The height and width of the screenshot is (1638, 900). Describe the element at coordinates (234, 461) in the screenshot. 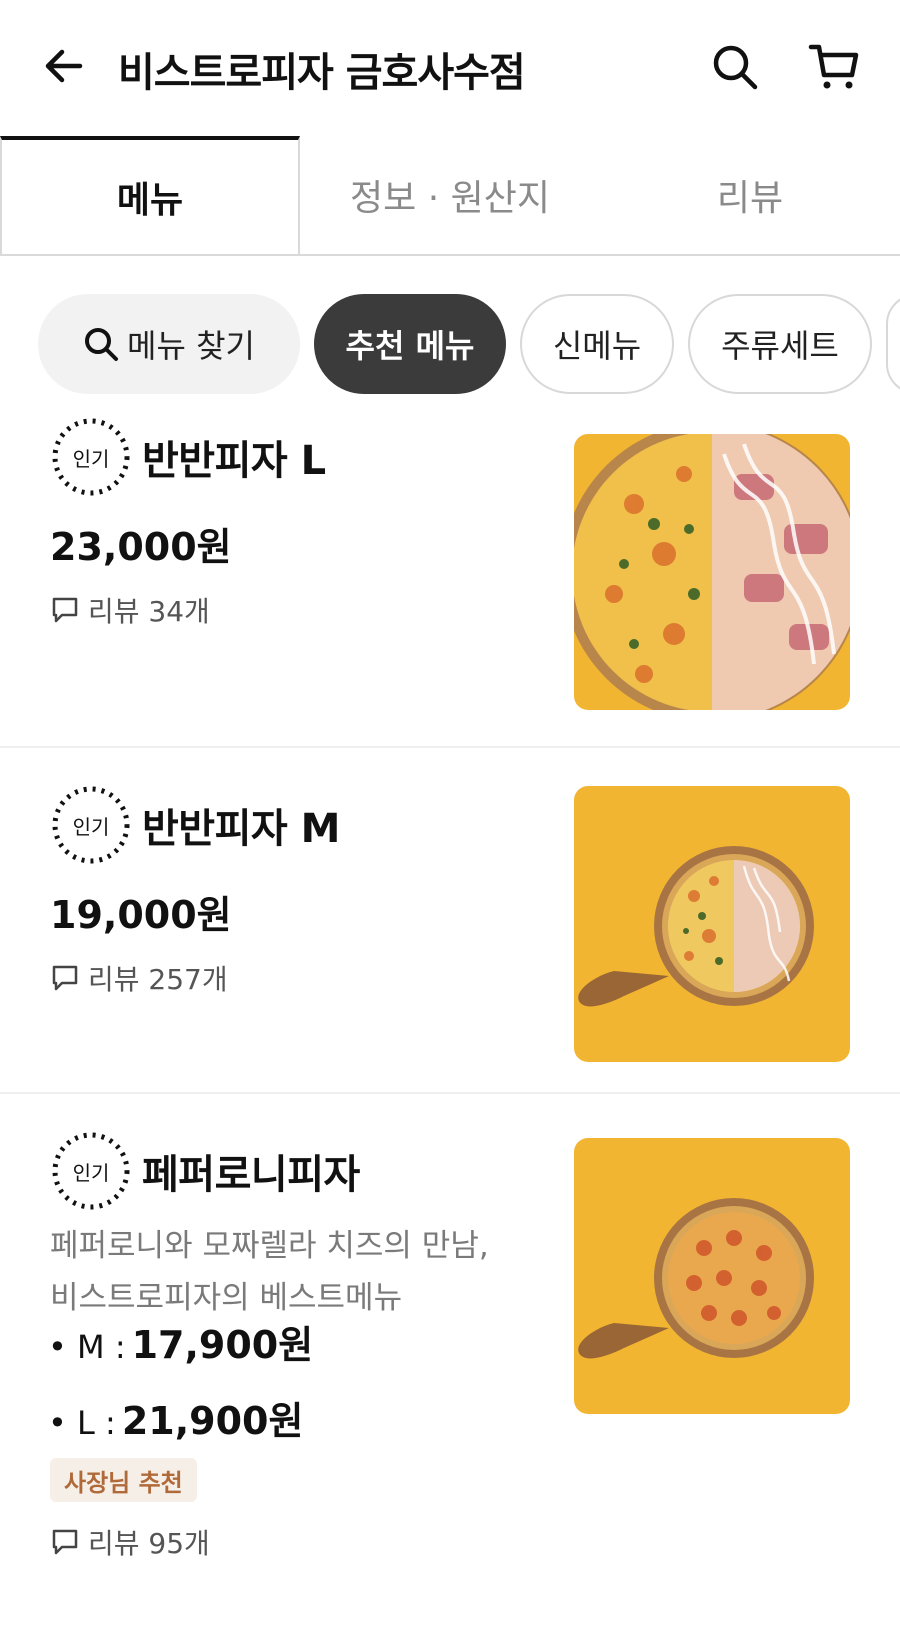

I see `item-name: 반반피자 L` at that location.